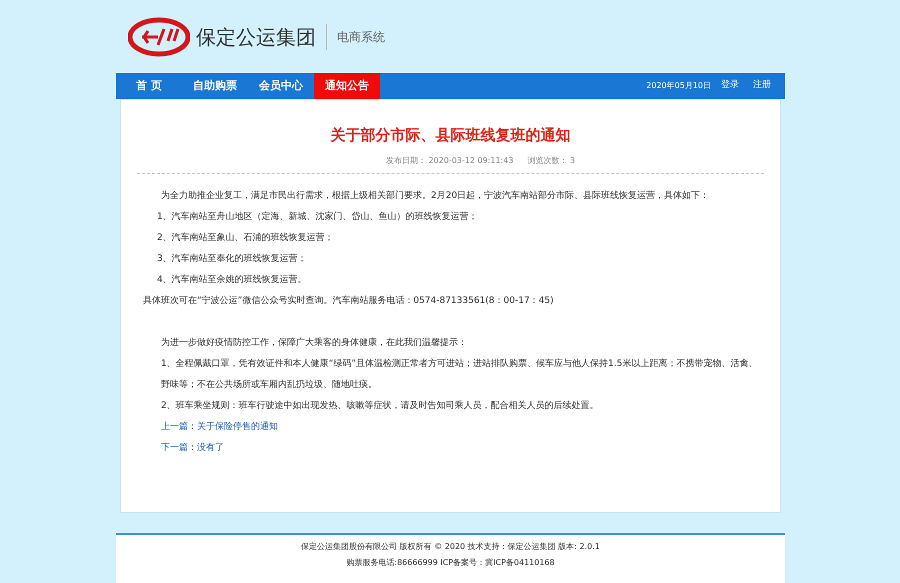 This screenshot has width=900, height=583. What do you see at coordinates (435, 196) in the screenshot?
I see `article-paragraph: 为全力助推企业复工，满足市民出行需求，根据上级相关部门要求。2月20日起，宁波汽车南站部分市际、县际班线恢复运营，具体如下：` at bounding box center [435, 196].